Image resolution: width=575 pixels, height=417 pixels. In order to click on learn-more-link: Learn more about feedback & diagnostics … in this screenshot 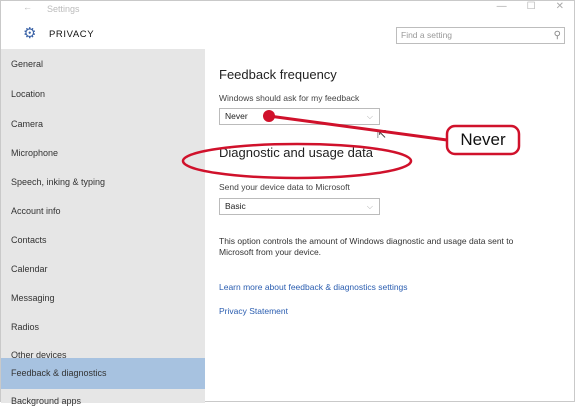, I will do `click(313, 287)`.